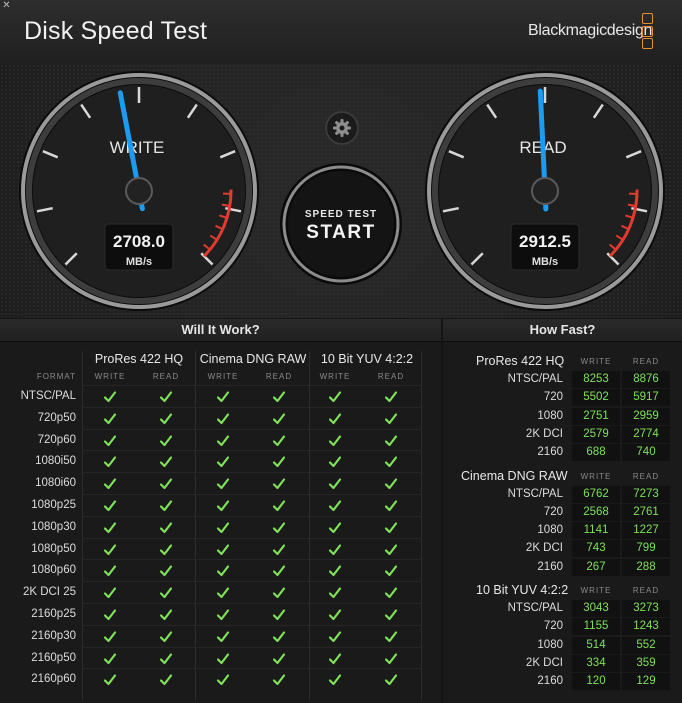 Image resolution: width=682 pixels, height=703 pixels. Describe the element at coordinates (341, 214) in the screenshot. I see `start-button-line1: SPEED TEST` at that location.